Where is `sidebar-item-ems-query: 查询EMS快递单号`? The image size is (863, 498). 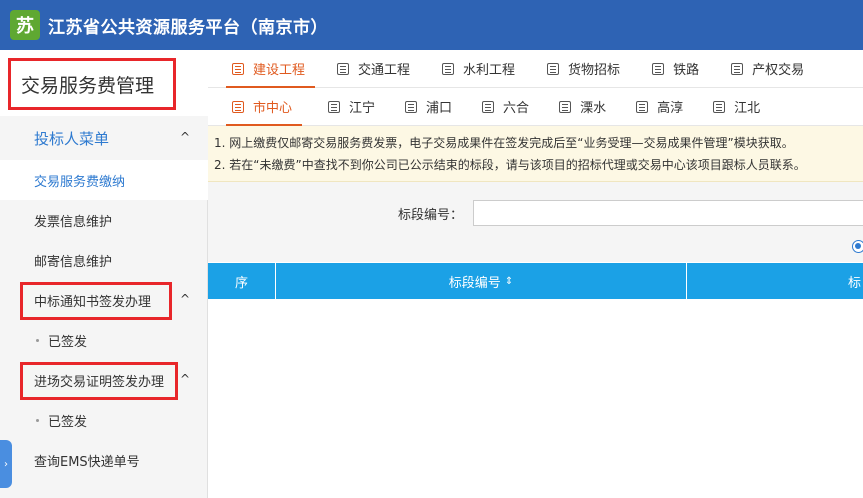
sidebar-item-ems-query: 查询EMS快递单号 is located at coordinates (104, 460).